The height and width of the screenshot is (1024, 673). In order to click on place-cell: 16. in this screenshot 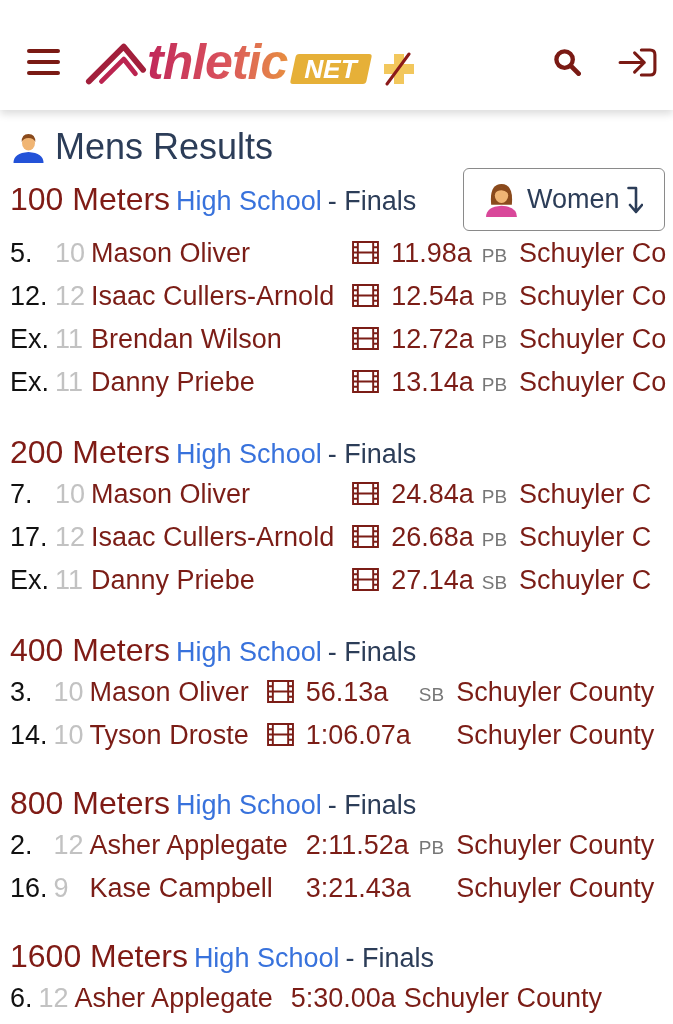, I will do `click(32, 888)`.